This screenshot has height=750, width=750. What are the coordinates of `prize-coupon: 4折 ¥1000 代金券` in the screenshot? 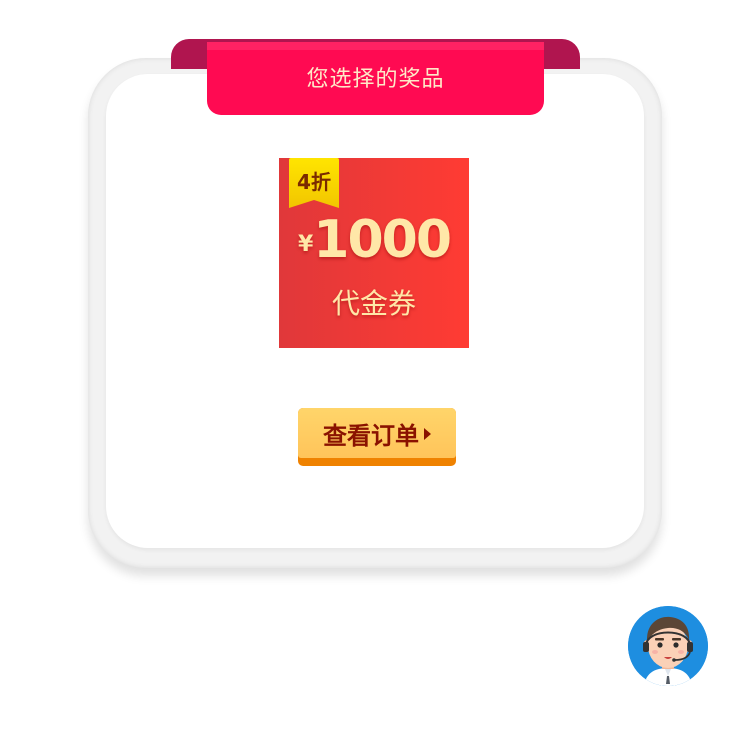 It's located at (374, 253).